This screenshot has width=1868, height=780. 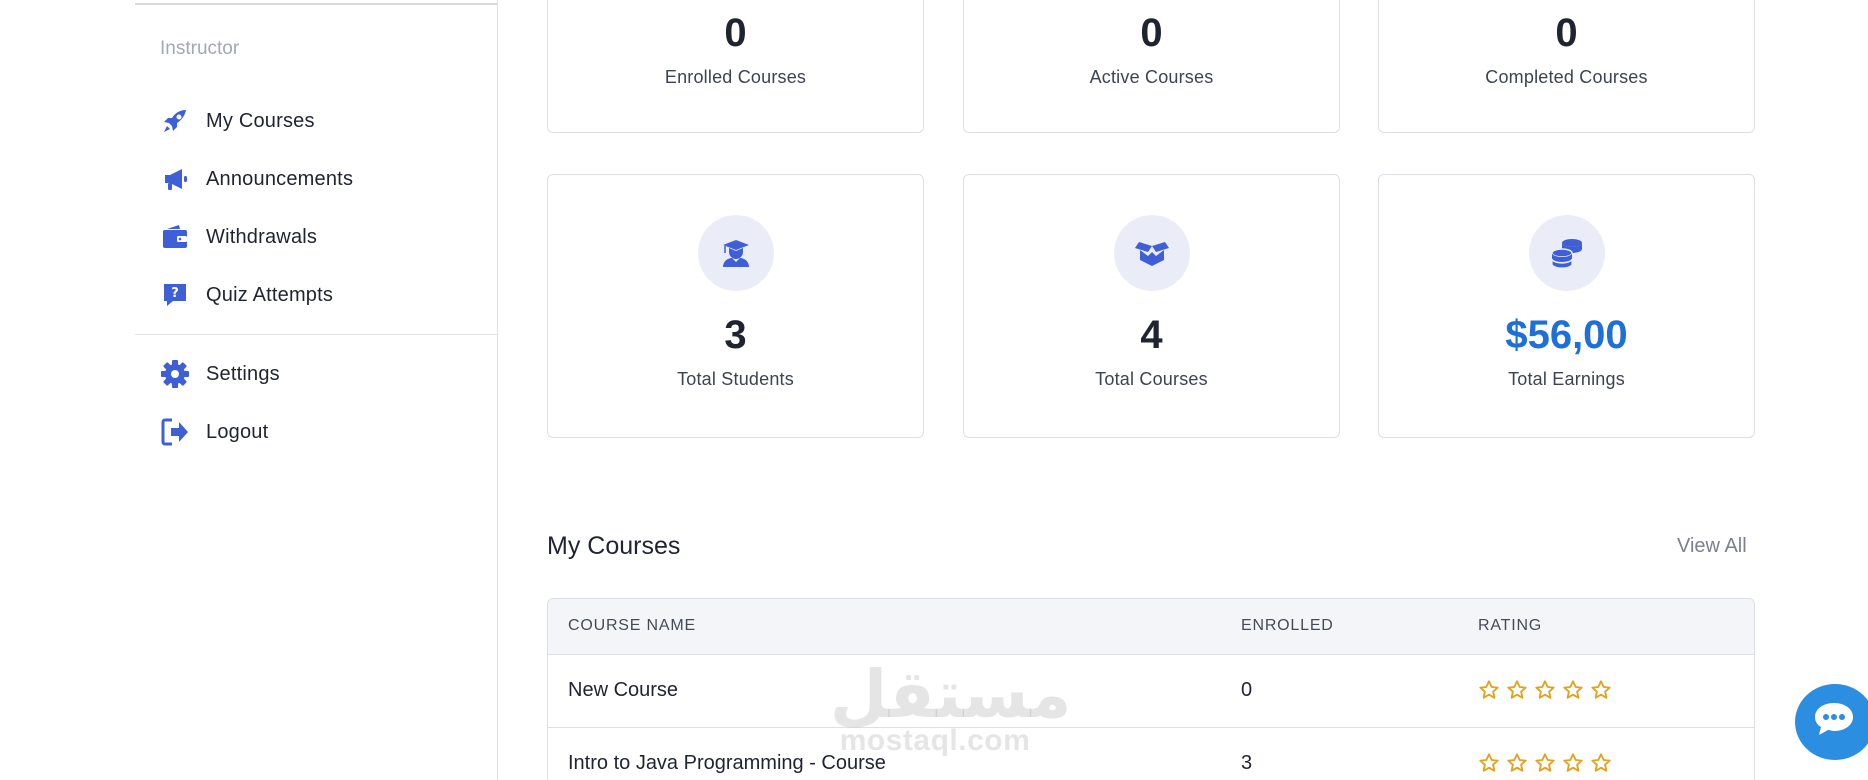 What do you see at coordinates (1151, 335) in the screenshot?
I see `stat-value: 4` at bounding box center [1151, 335].